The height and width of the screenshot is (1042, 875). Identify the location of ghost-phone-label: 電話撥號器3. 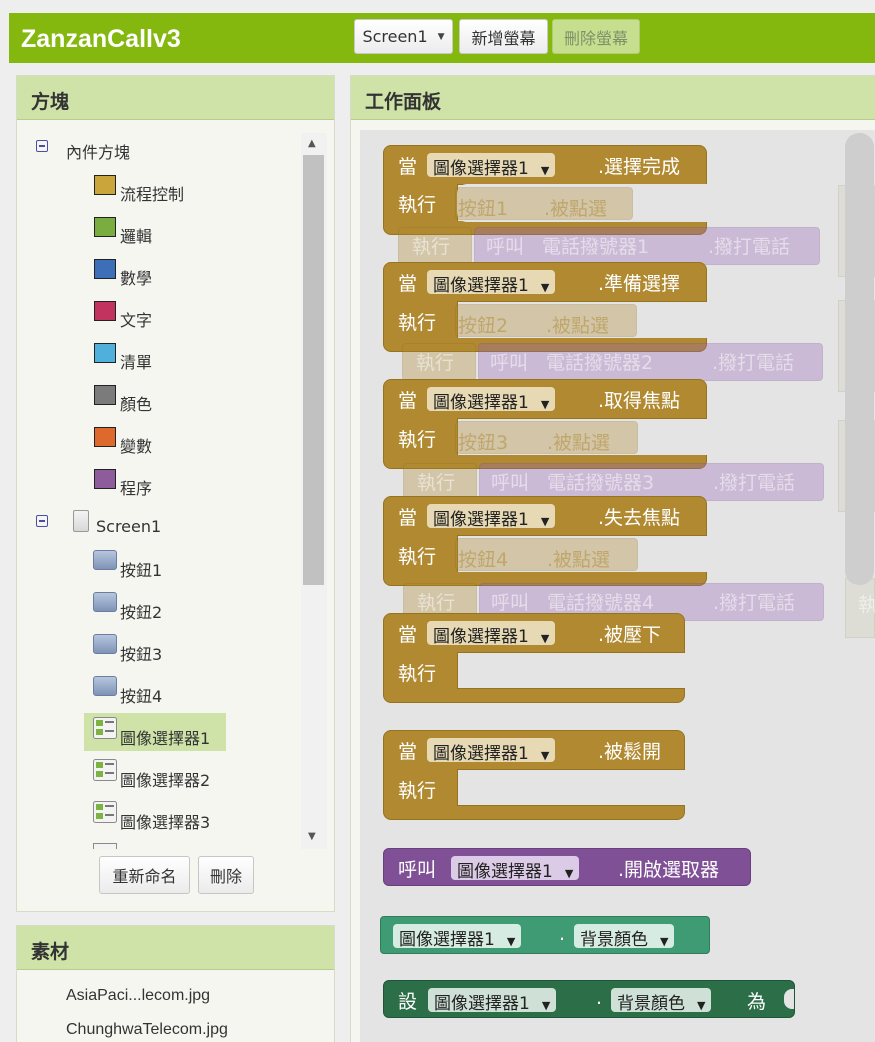
(601, 483).